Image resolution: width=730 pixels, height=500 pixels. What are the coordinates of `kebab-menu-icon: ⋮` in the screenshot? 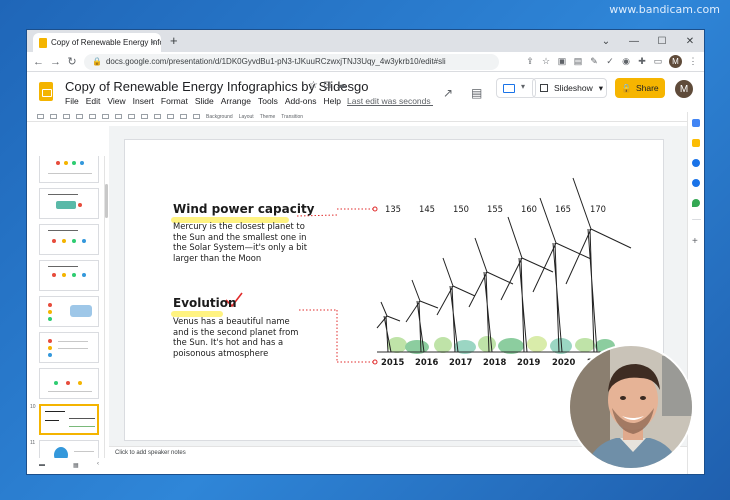 It's located at (693, 61).